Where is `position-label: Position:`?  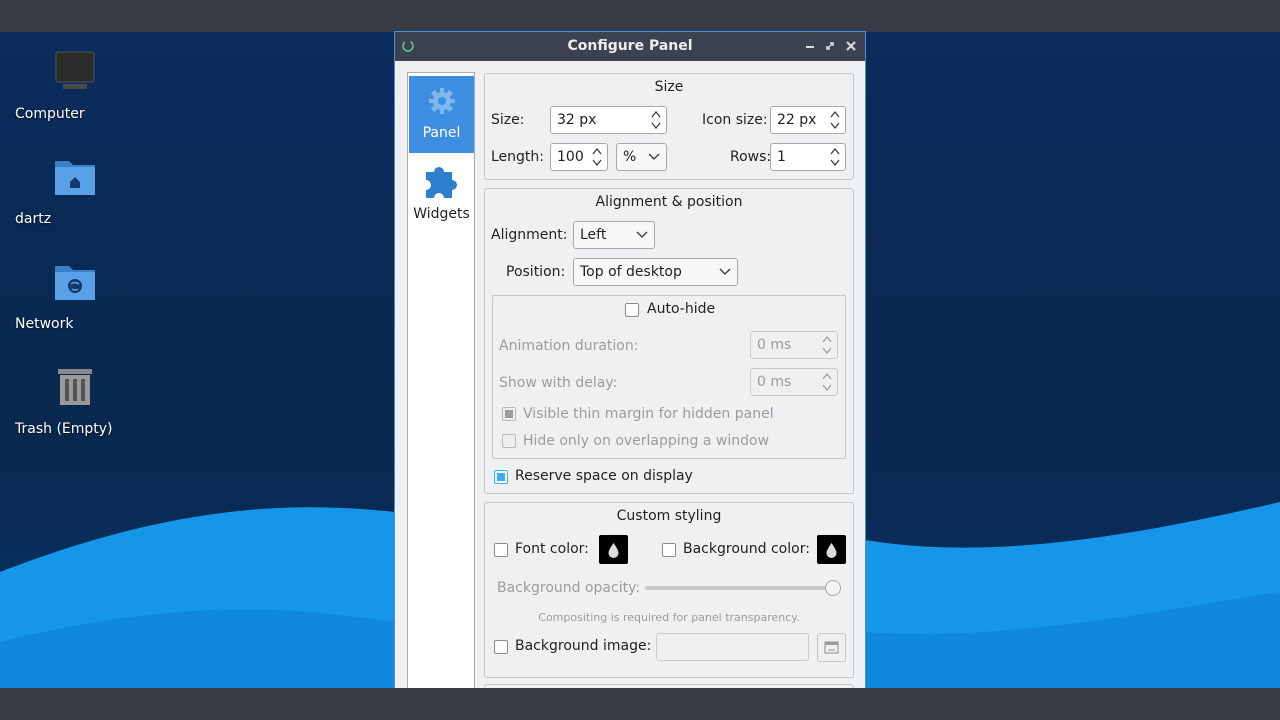
position-label: Position: is located at coordinates (536, 272).